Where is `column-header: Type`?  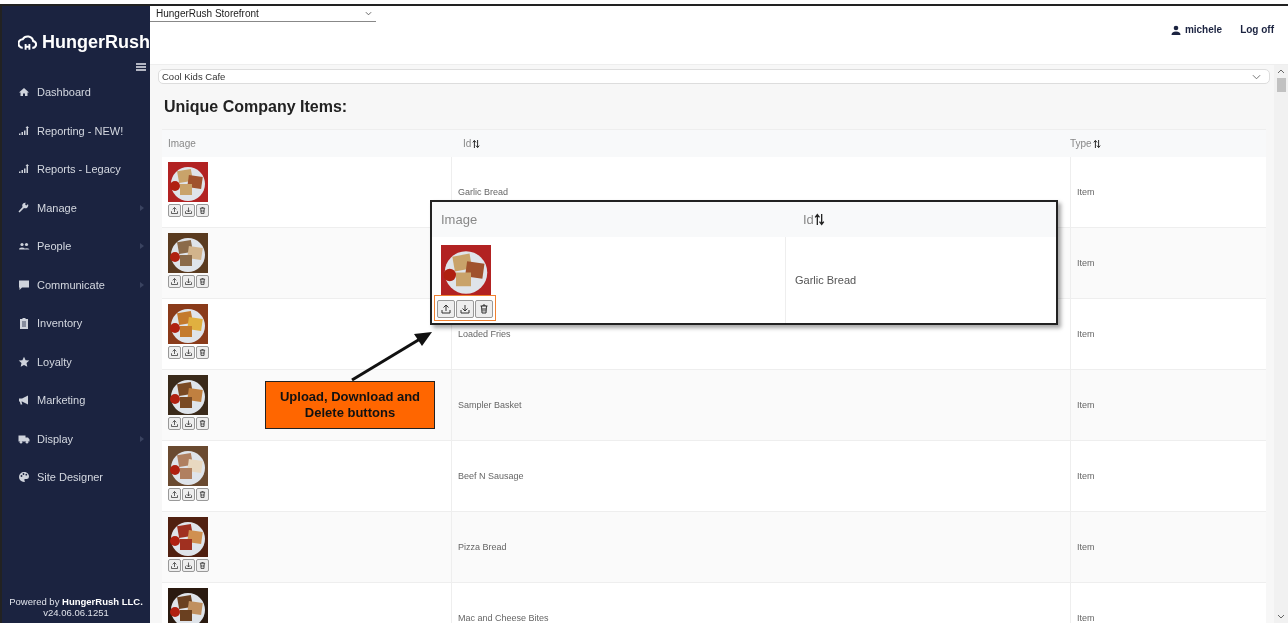 column-header: Type is located at coordinates (1081, 143).